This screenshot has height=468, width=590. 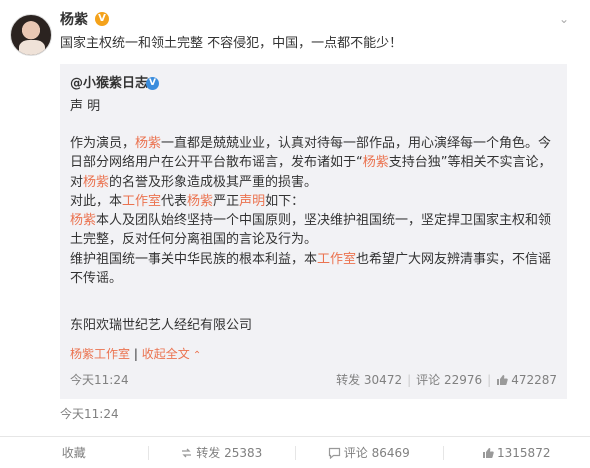 I want to click on company-name: 东阳欢瑞世纪艺人经纪有限公司, so click(x=161, y=325).